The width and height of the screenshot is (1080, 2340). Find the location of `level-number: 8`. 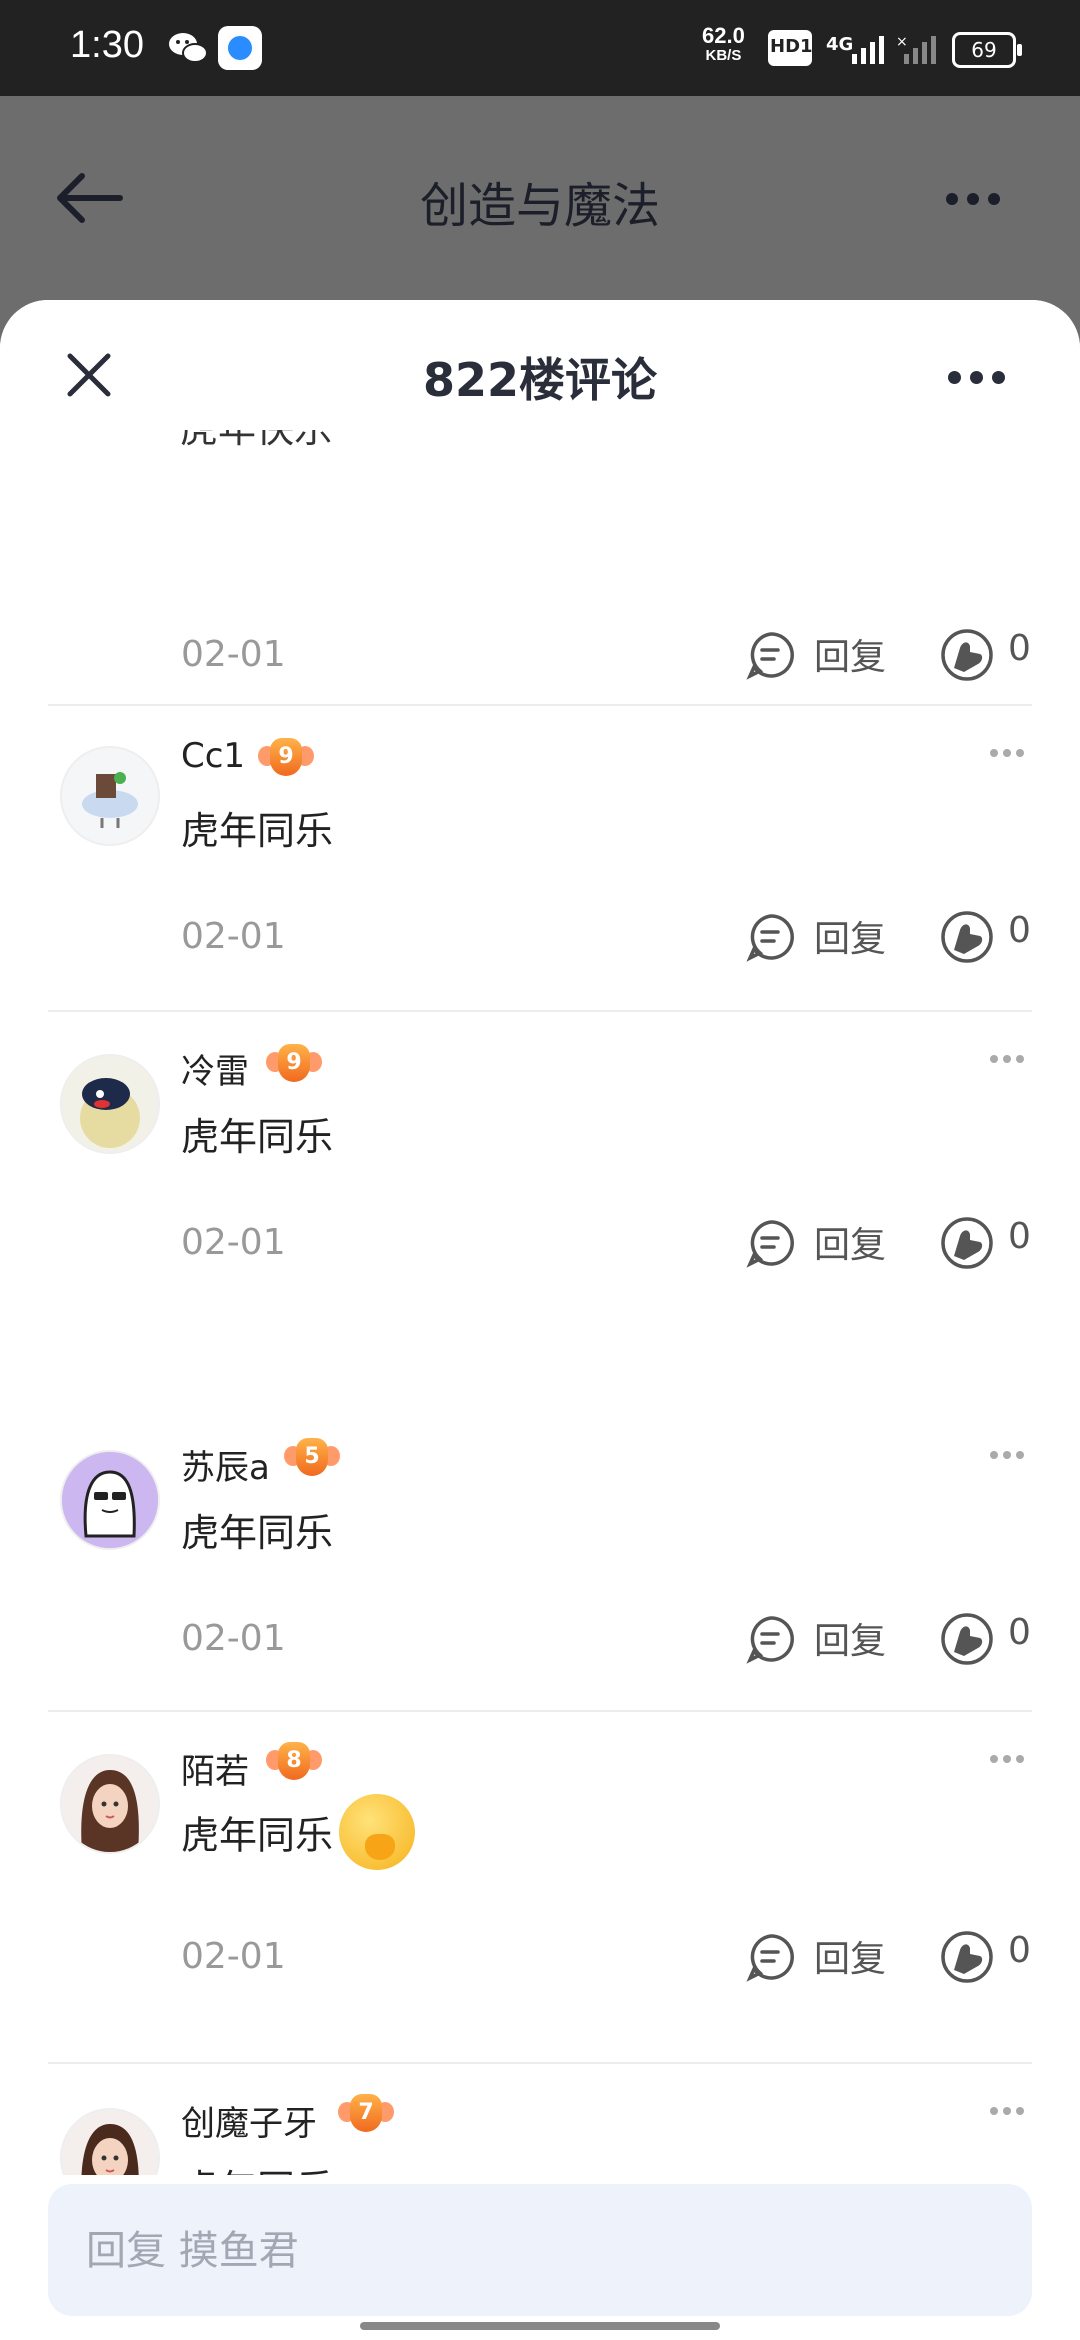

level-number: 8 is located at coordinates (294, 1761).